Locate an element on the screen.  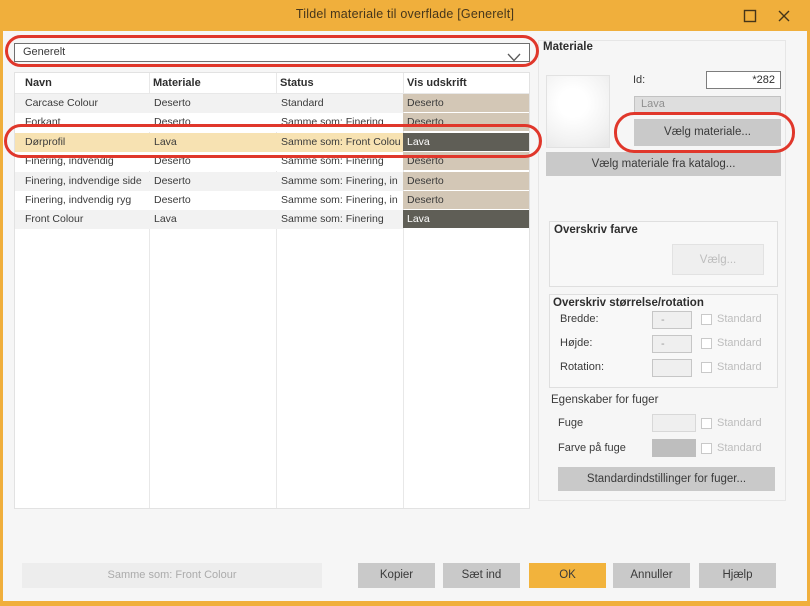
joint-properties-title: Egenskaber for fuger is located at coordinates (605, 400).